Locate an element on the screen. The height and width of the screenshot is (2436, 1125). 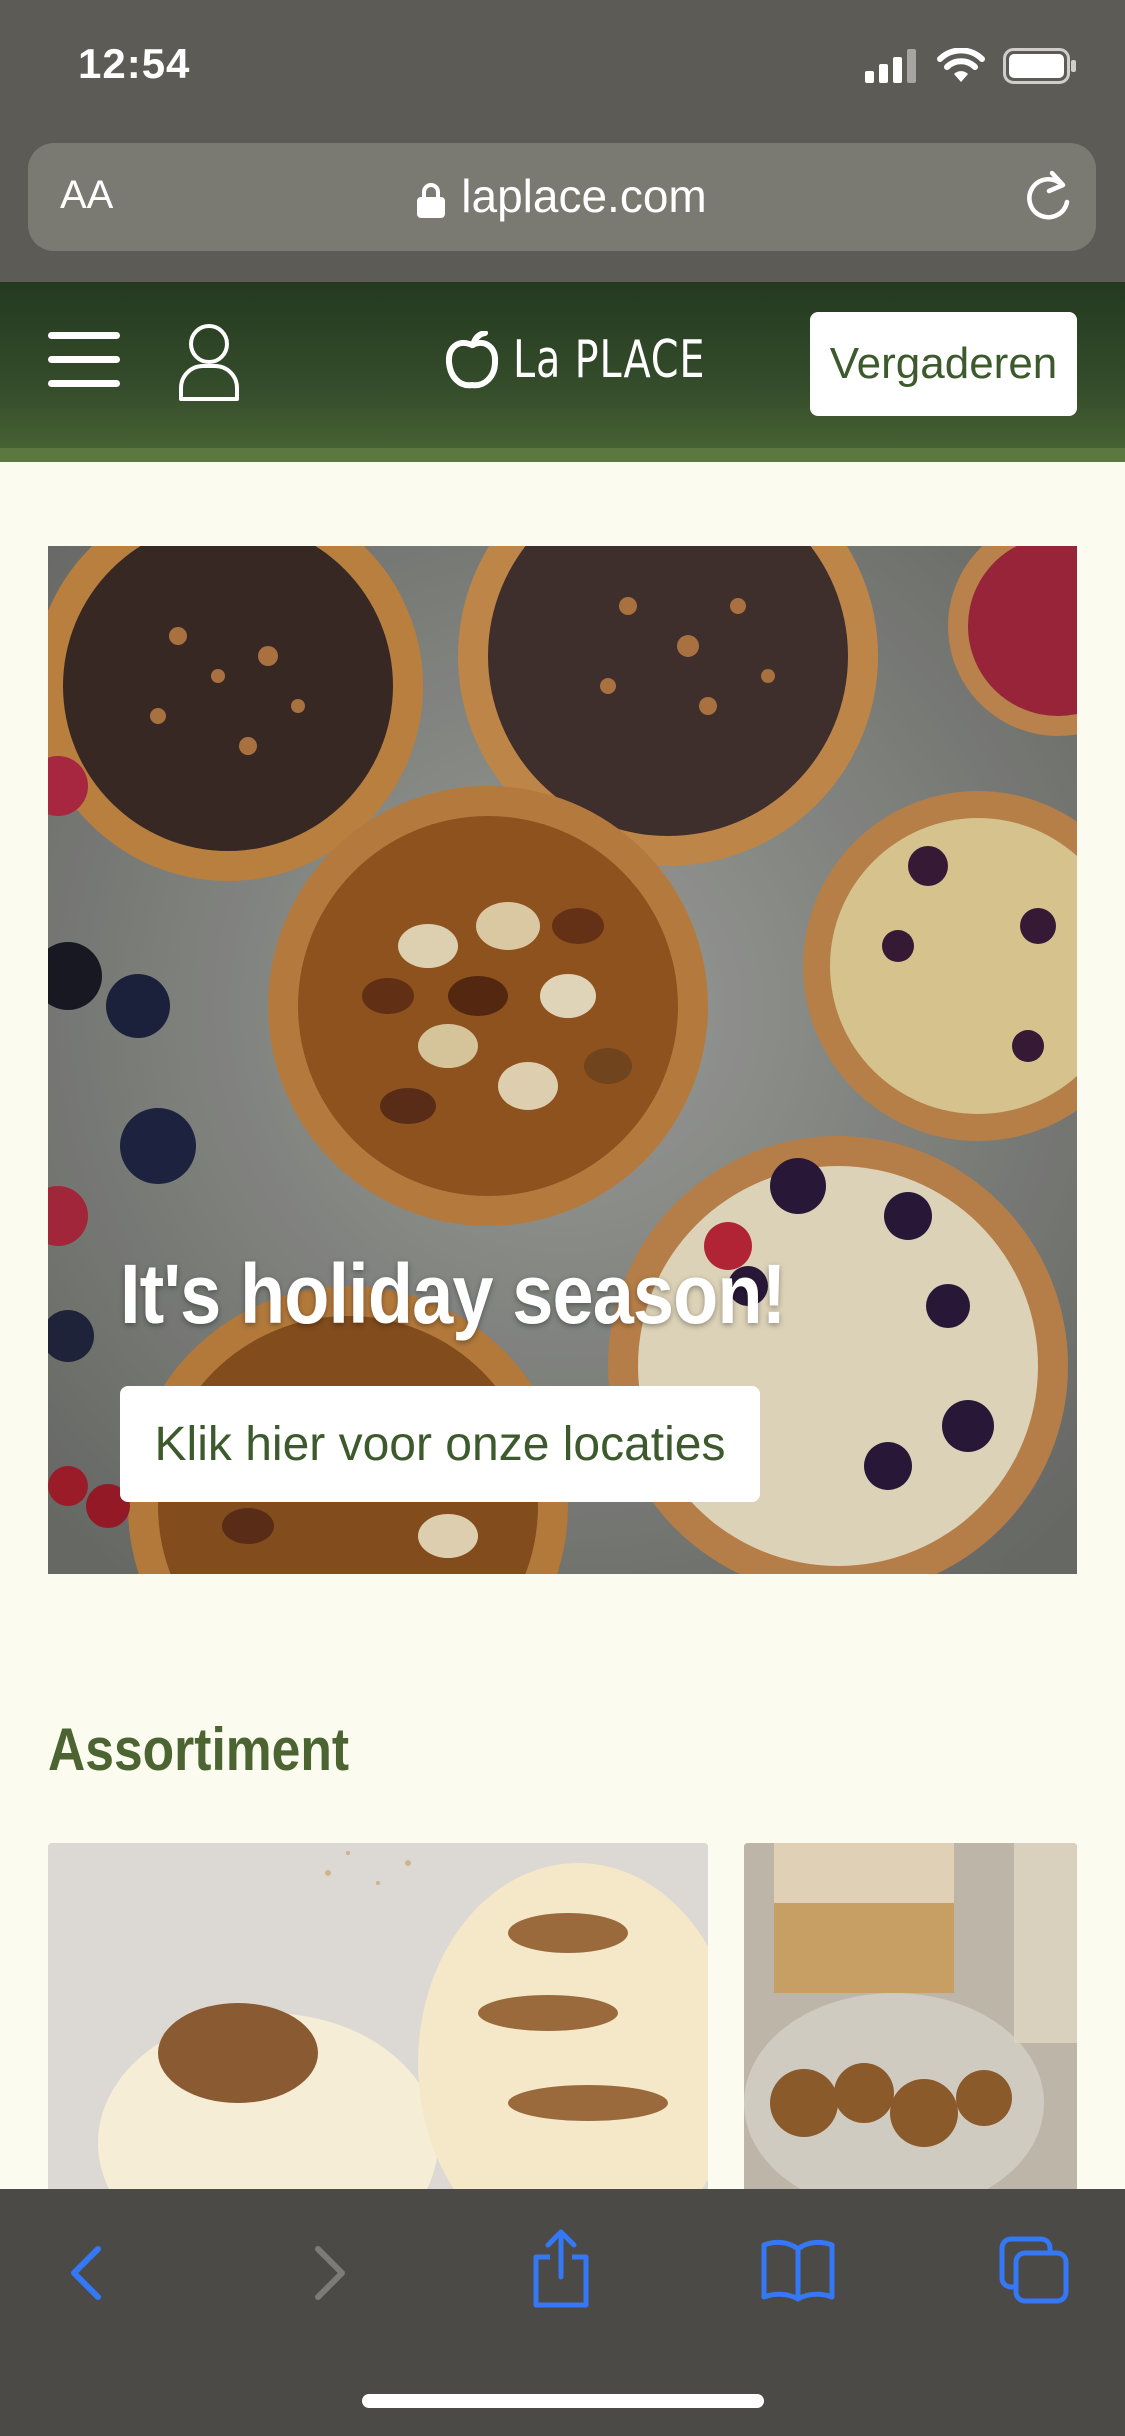
wifi-icon is located at coordinates (961, 65).